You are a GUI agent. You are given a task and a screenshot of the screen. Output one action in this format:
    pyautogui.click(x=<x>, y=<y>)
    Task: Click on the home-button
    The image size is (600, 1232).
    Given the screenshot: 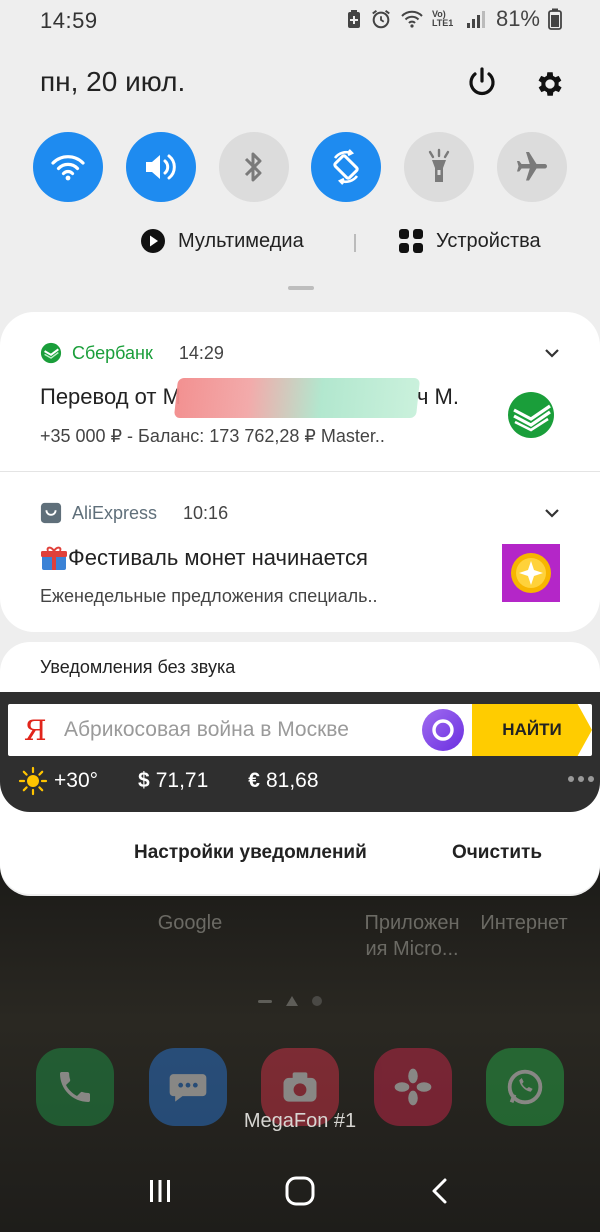 What is the action you would take?
    pyautogui.click(x=300, y=1191)
    